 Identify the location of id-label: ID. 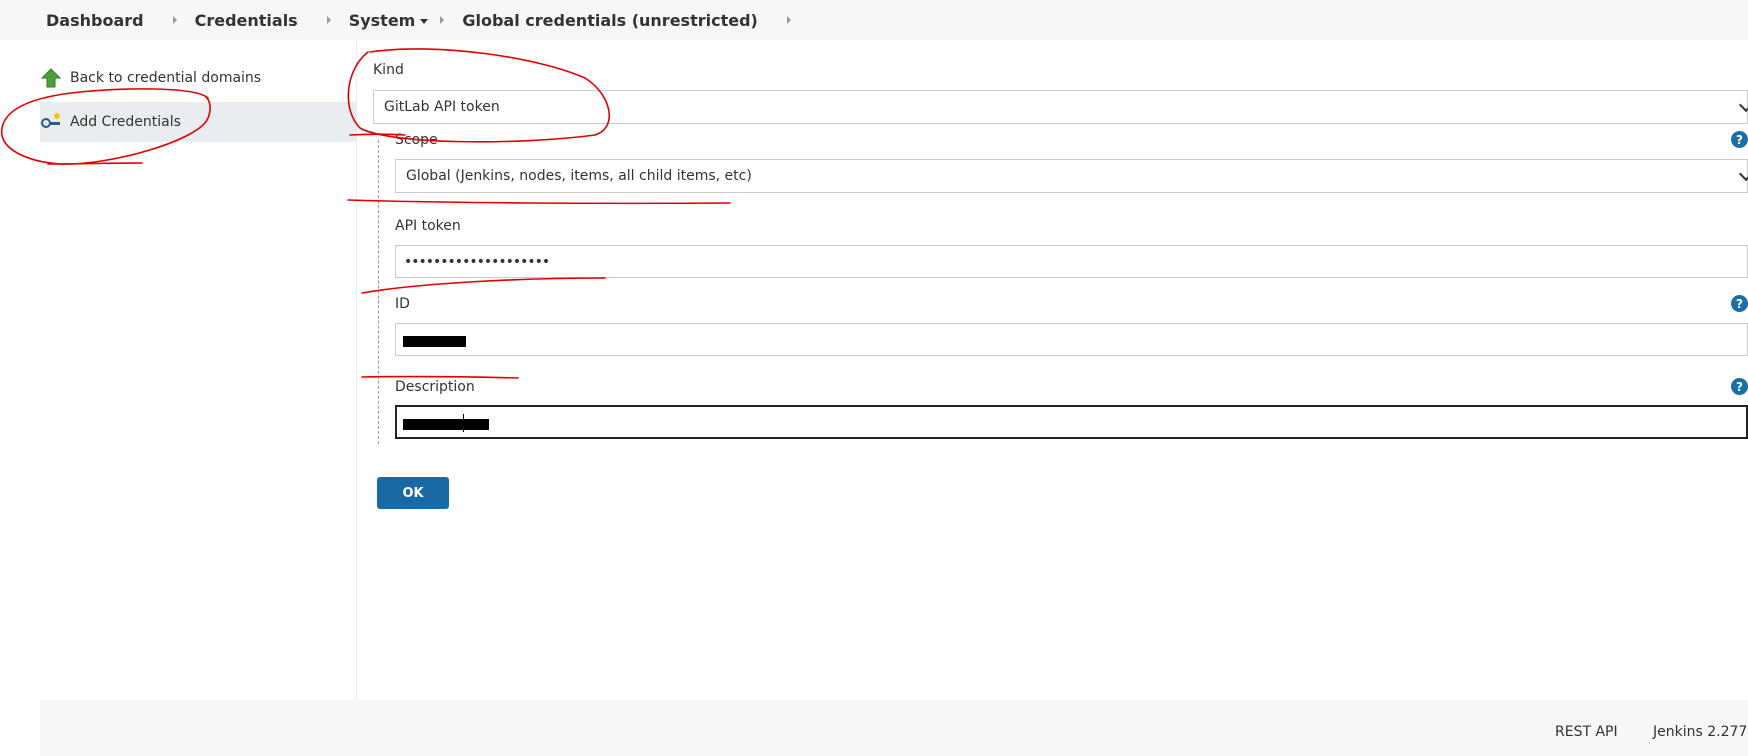
(402, 304).